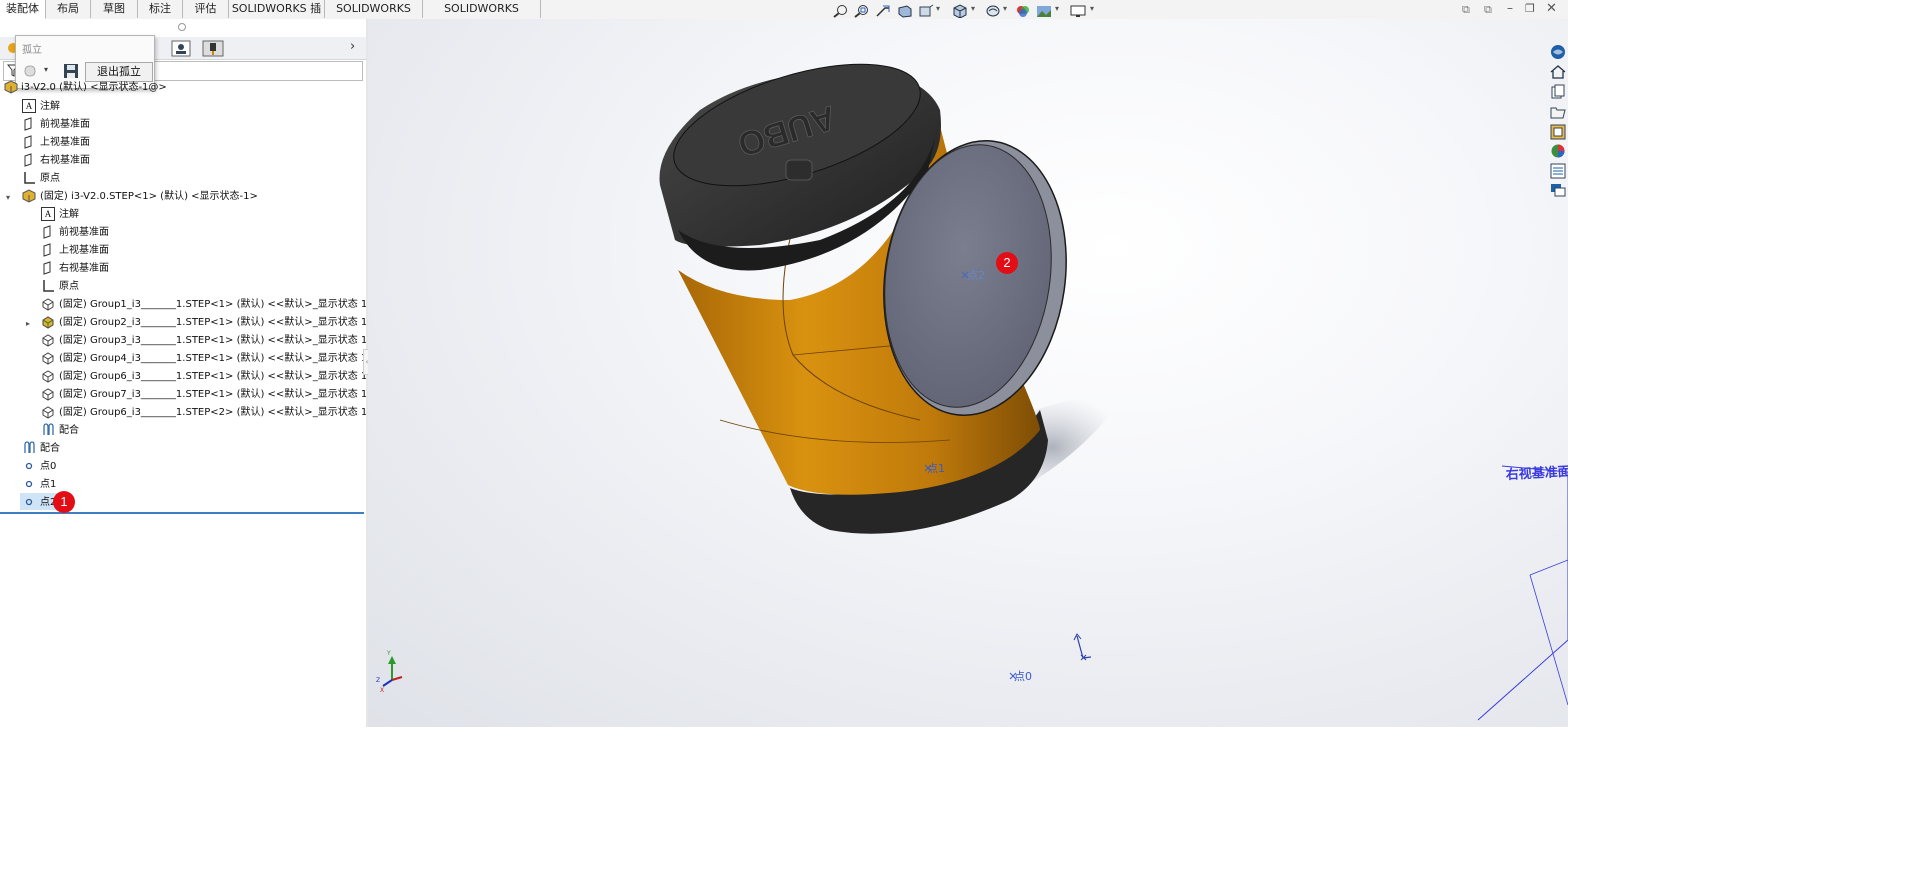  What do you see at coordinates (41, 179) in the screenshot?
I see `tree-item-origin: 原点` at bounding box center [41, 179].